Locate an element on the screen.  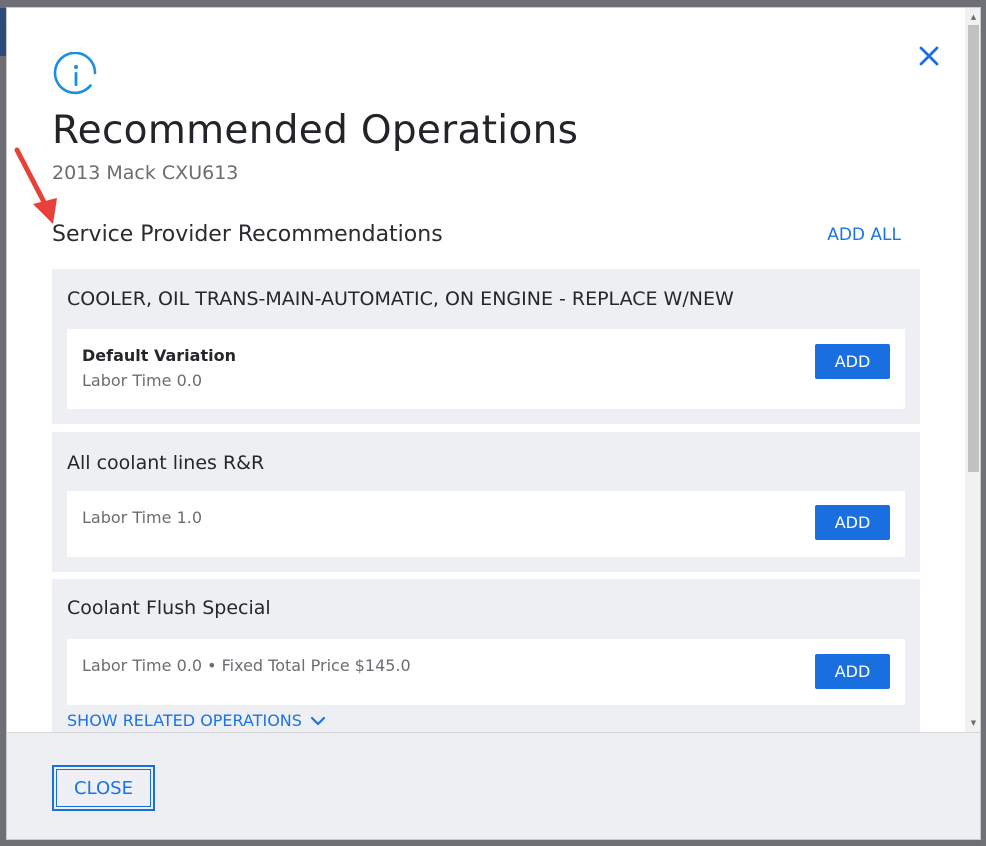
show-related-operations-link: SHOW RELATED OPERATIONS is located at coordinates (196, 720).